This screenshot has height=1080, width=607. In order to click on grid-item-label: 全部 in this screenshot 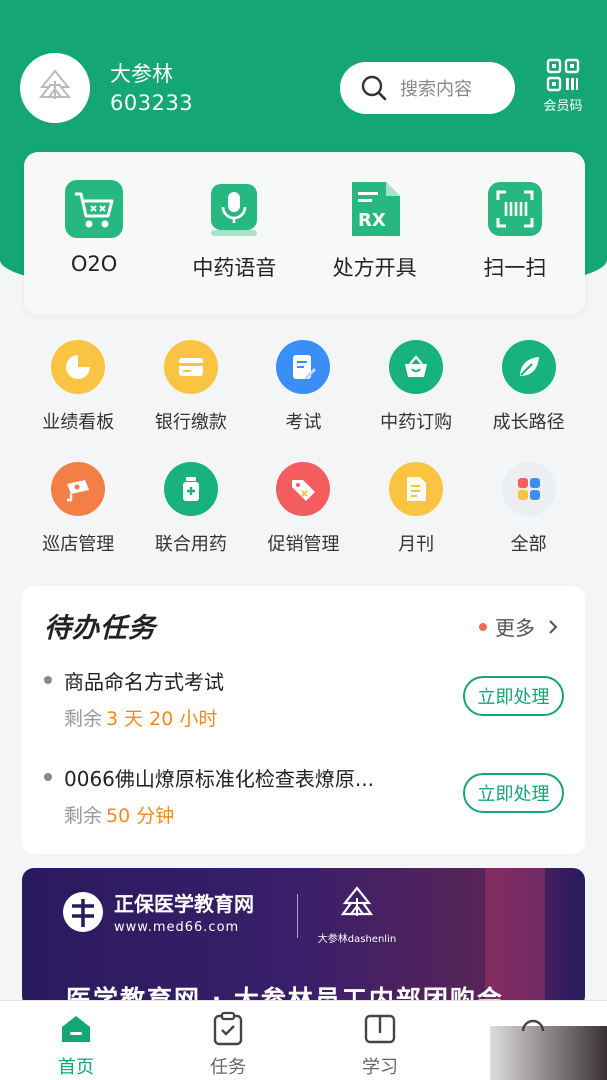, I will do `click(528, 544)`.